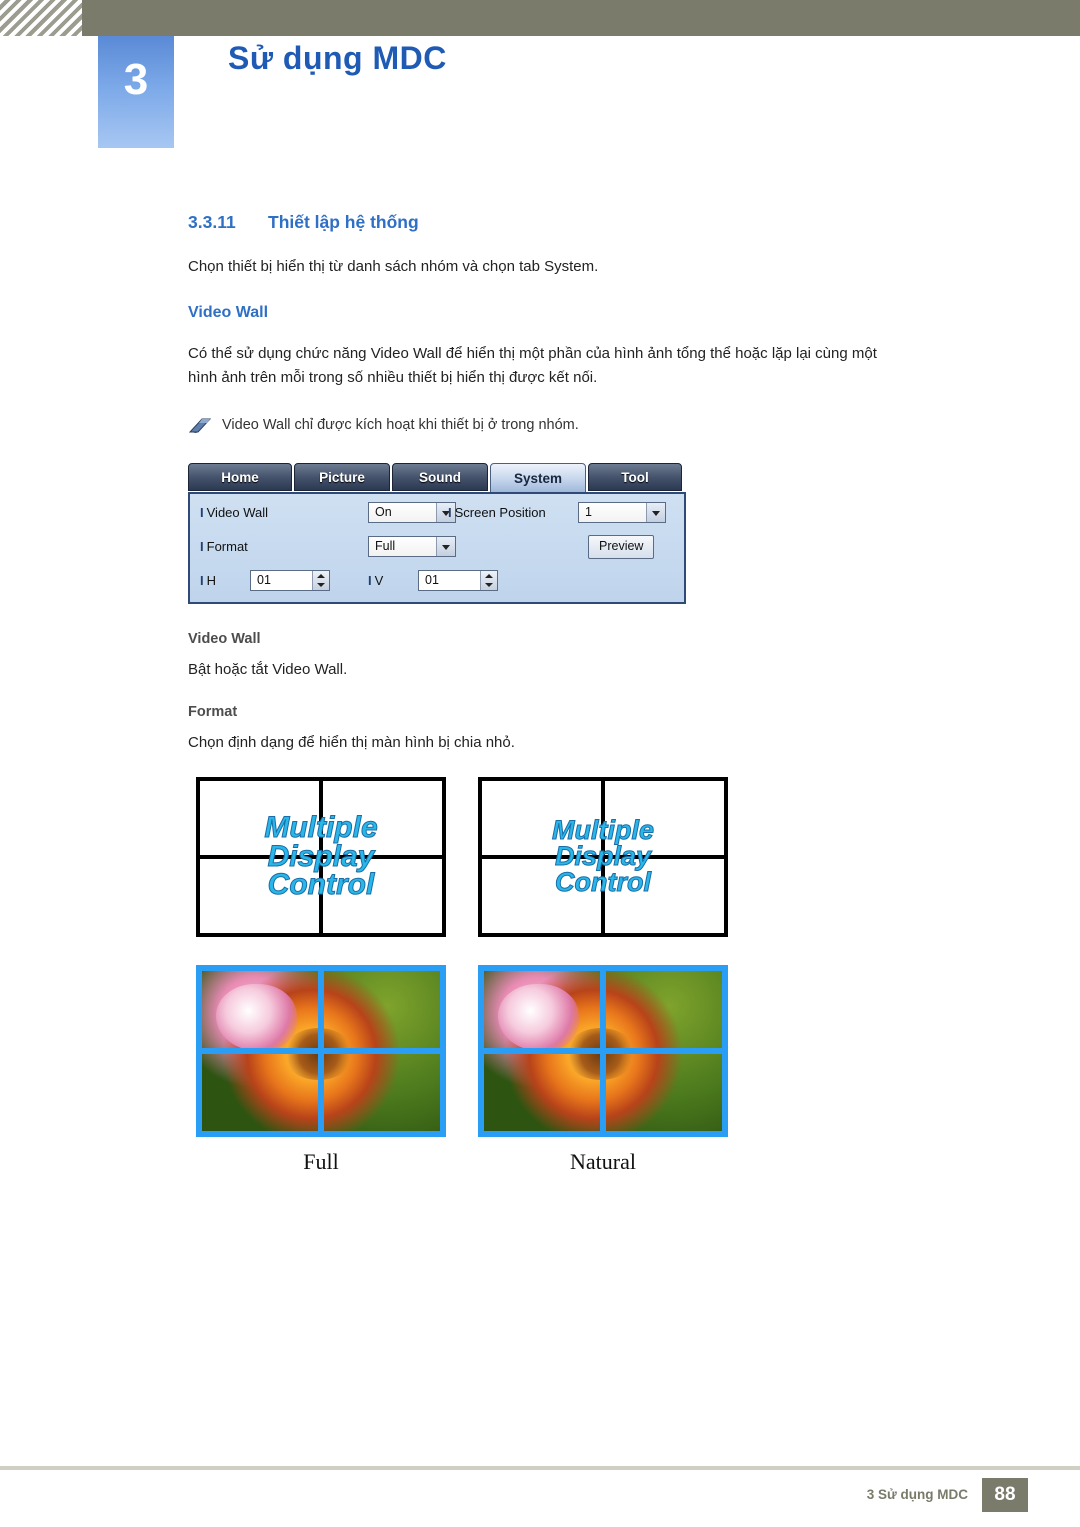  Describe the element at coordinates (224, 546) in the screenshot. I see `format-label: Format` at that location.